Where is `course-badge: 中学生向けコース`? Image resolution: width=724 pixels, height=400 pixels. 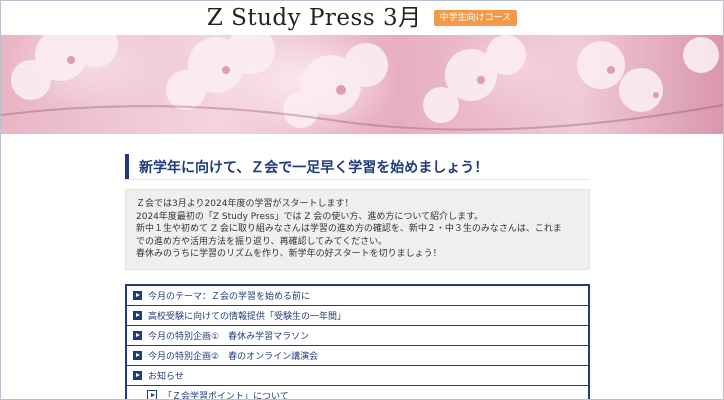
course-badge: 中学生向けコース is located at coordinates (475, 18).